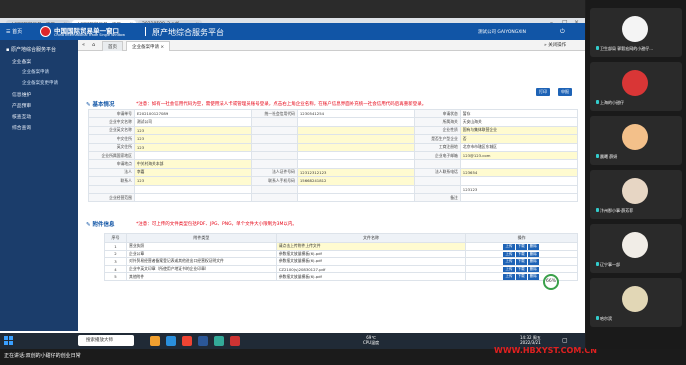 The image size is (686, 365). Describe the element at coordinates (8, 340) in the screenshot. I see `windows-start-icon` at that location.